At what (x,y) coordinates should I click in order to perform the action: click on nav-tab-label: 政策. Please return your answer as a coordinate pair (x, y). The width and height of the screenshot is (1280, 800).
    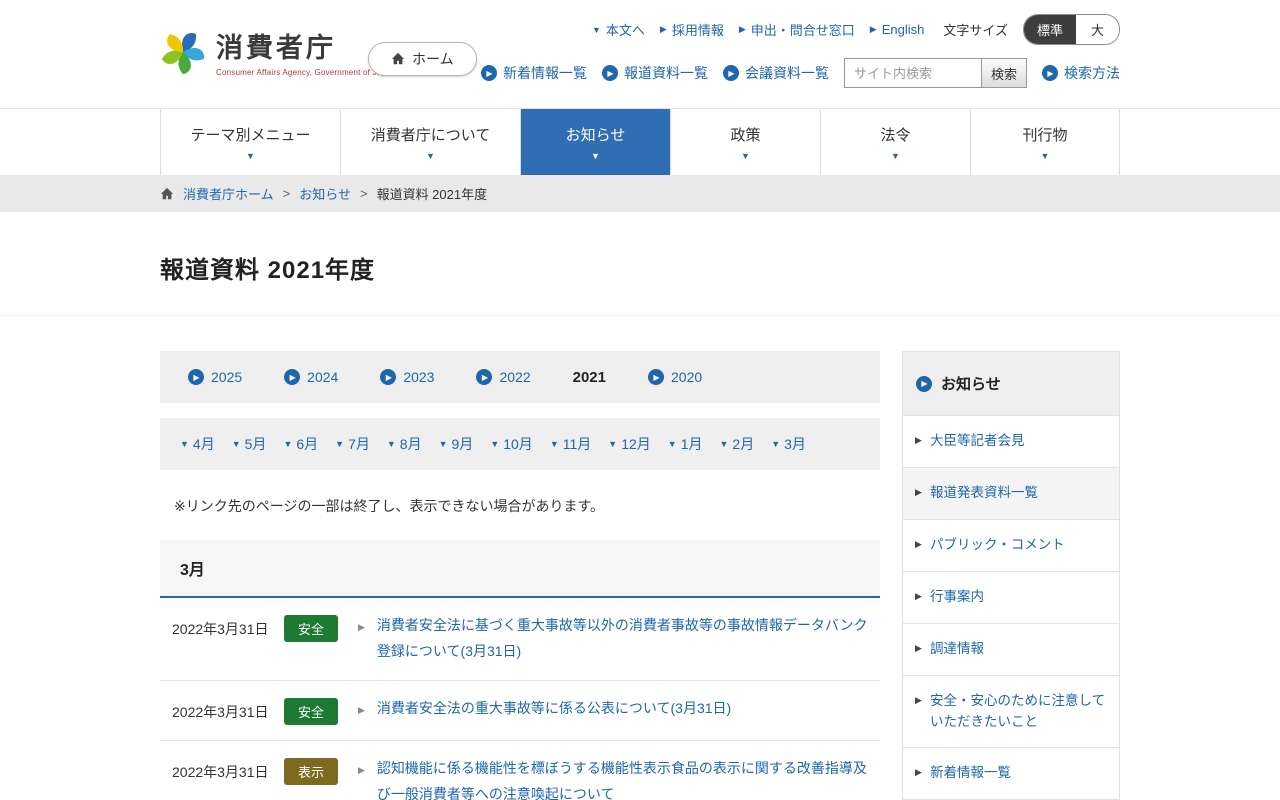
    Looking at the image, I should click on (745, 135).